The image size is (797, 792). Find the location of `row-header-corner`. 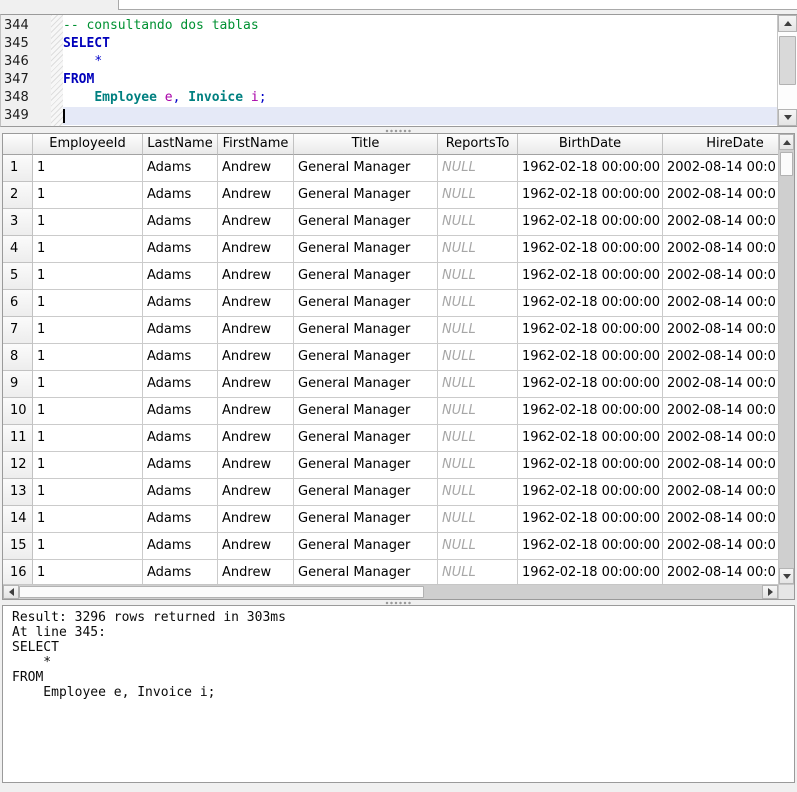

row-header-corner is located at coordinates (18, 144).